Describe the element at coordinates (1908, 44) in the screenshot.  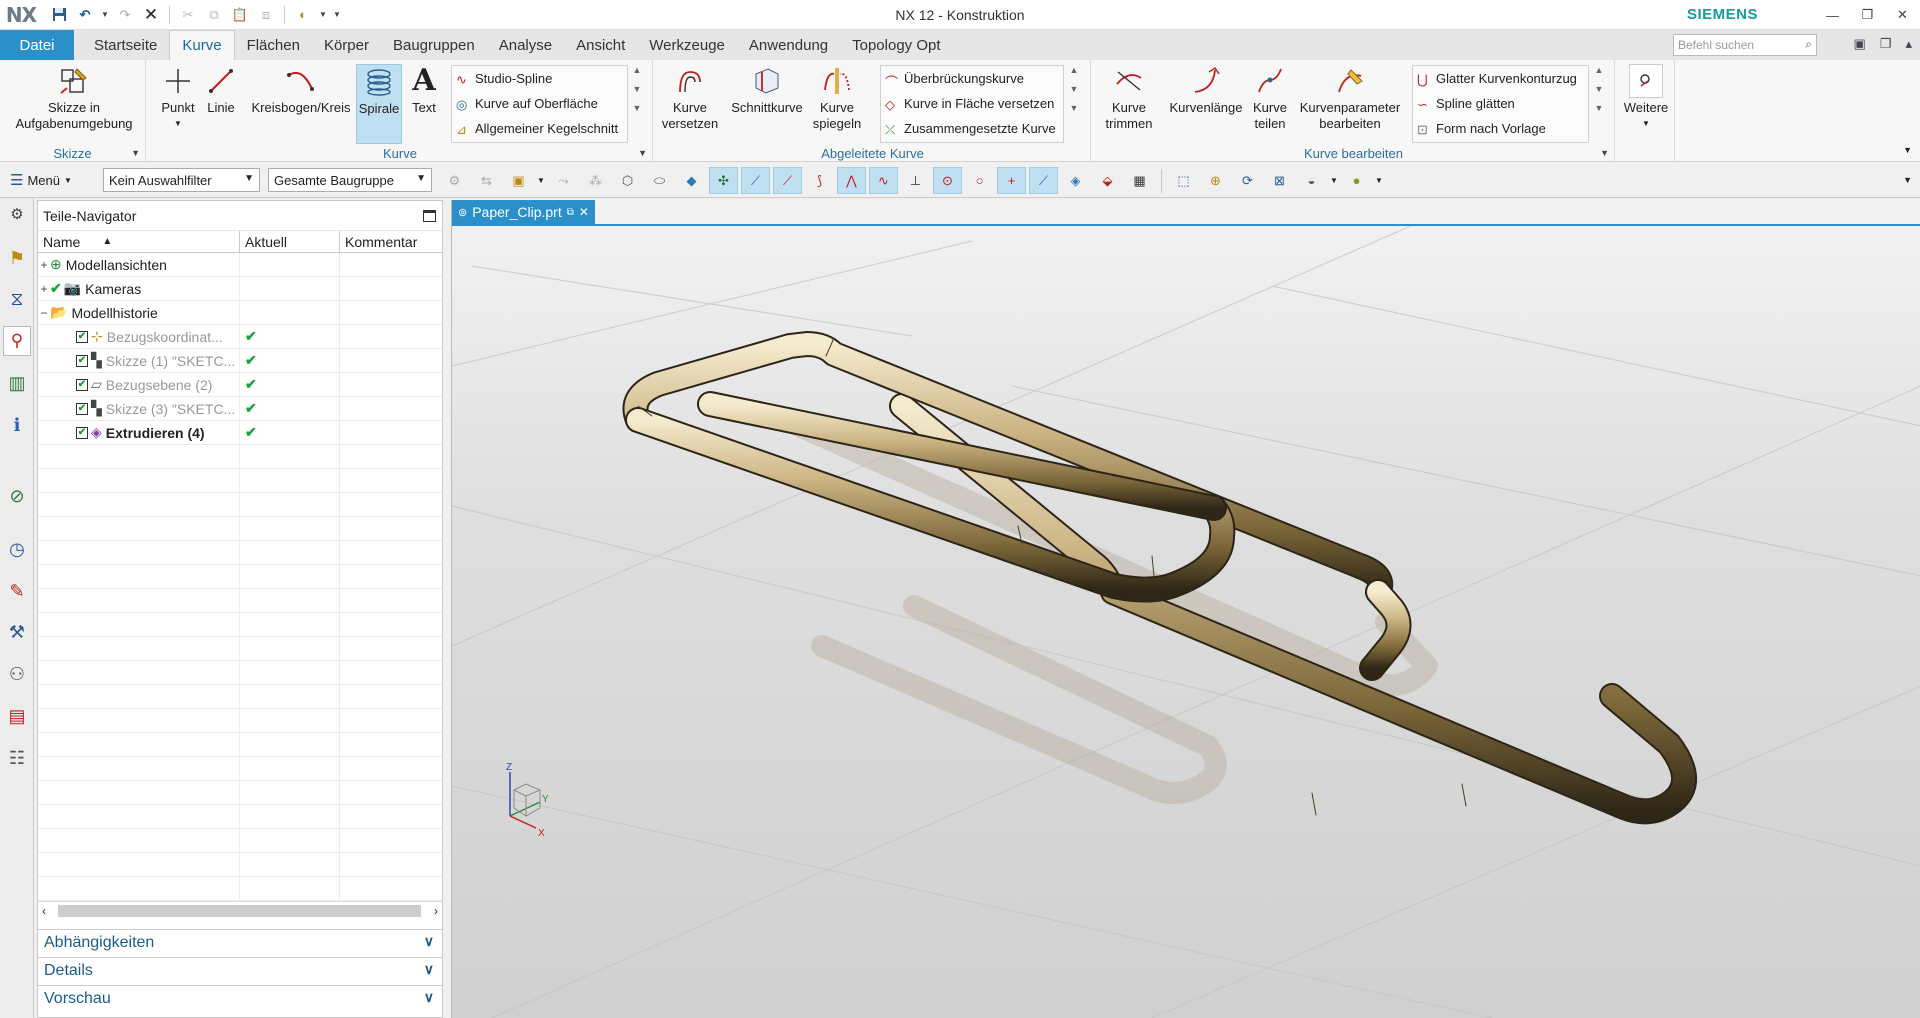
I see `collapse-ribbon-icon: ▴` at that location.